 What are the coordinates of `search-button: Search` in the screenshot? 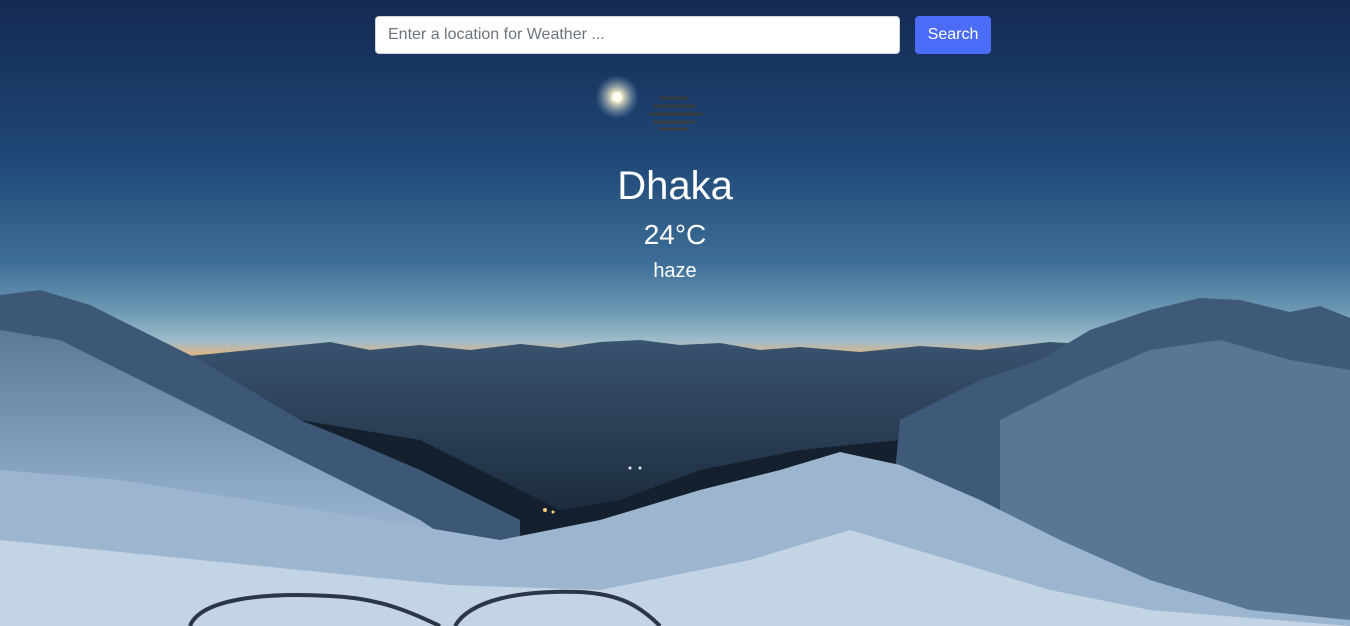 It's located at (953, 35).